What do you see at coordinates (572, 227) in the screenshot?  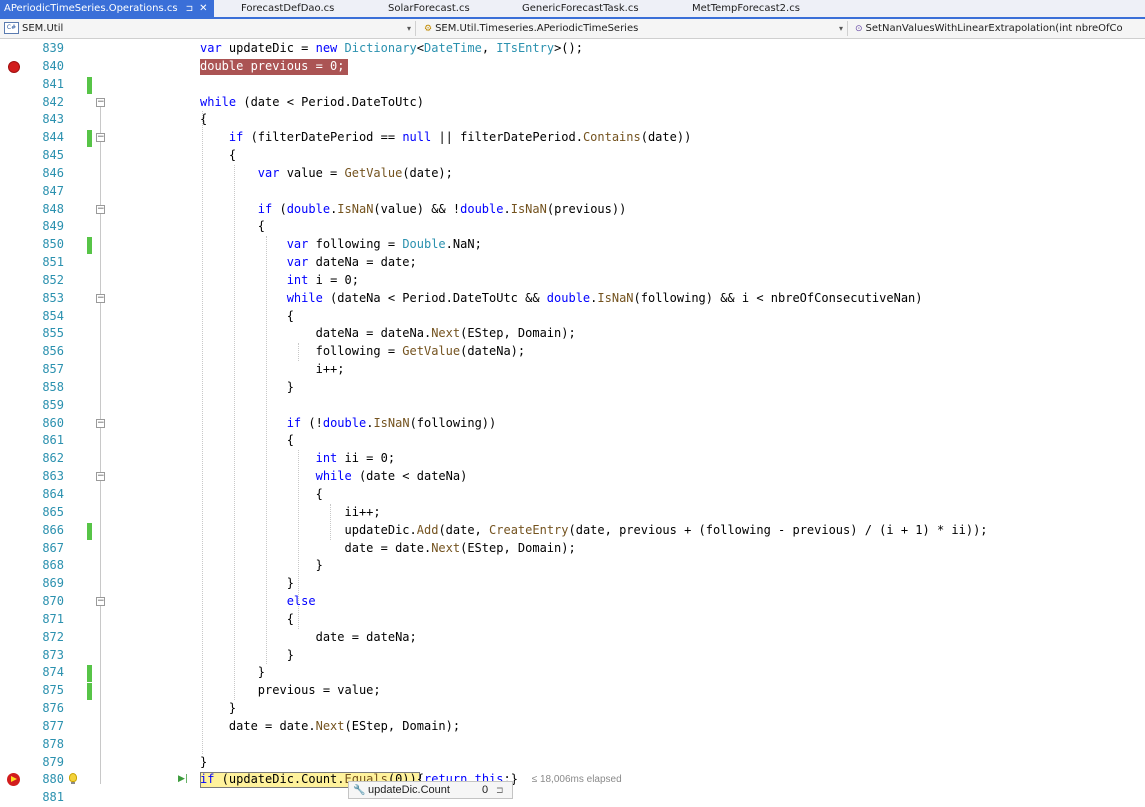 I see `code-line: 849 {` at bounding box center [572, 227].